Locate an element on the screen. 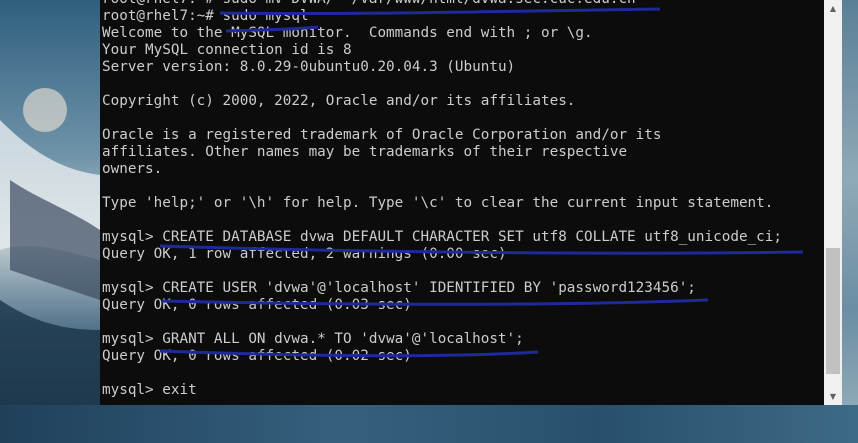 This screenshot has height=443, width=858. terminal-line: root@rhel7:~# sudo mysql is located at coordinates (205, 16).